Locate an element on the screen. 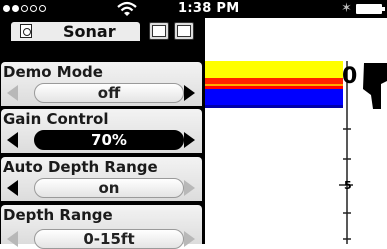 This screenshot has width=387, height=249. depth-reading: 0 is located at coordinates (349, 76).